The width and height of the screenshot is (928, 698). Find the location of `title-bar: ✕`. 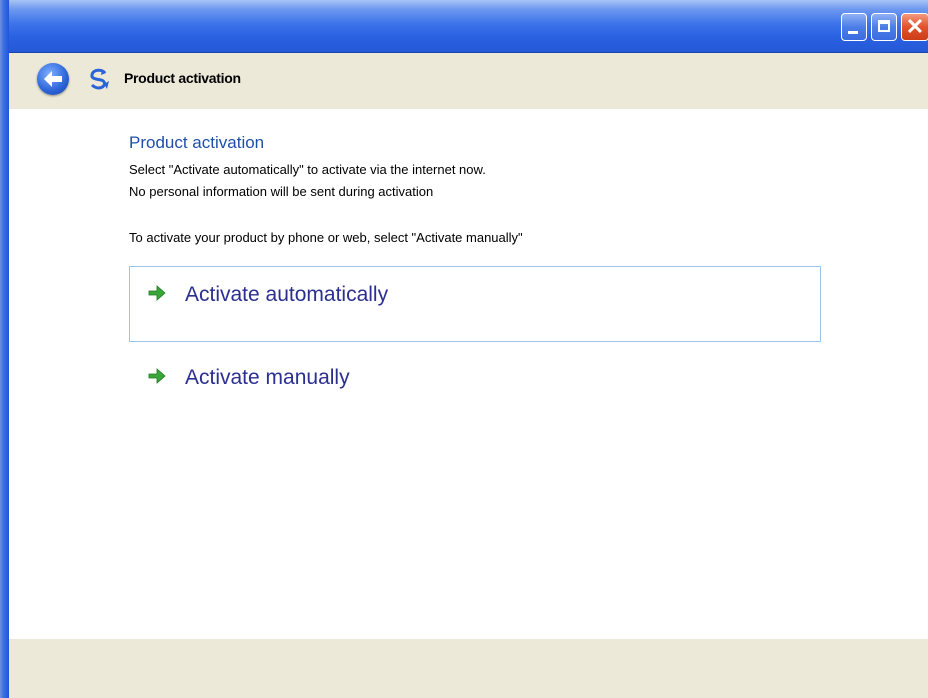

title-bar: ✕ is located at coordinates (468, 26).